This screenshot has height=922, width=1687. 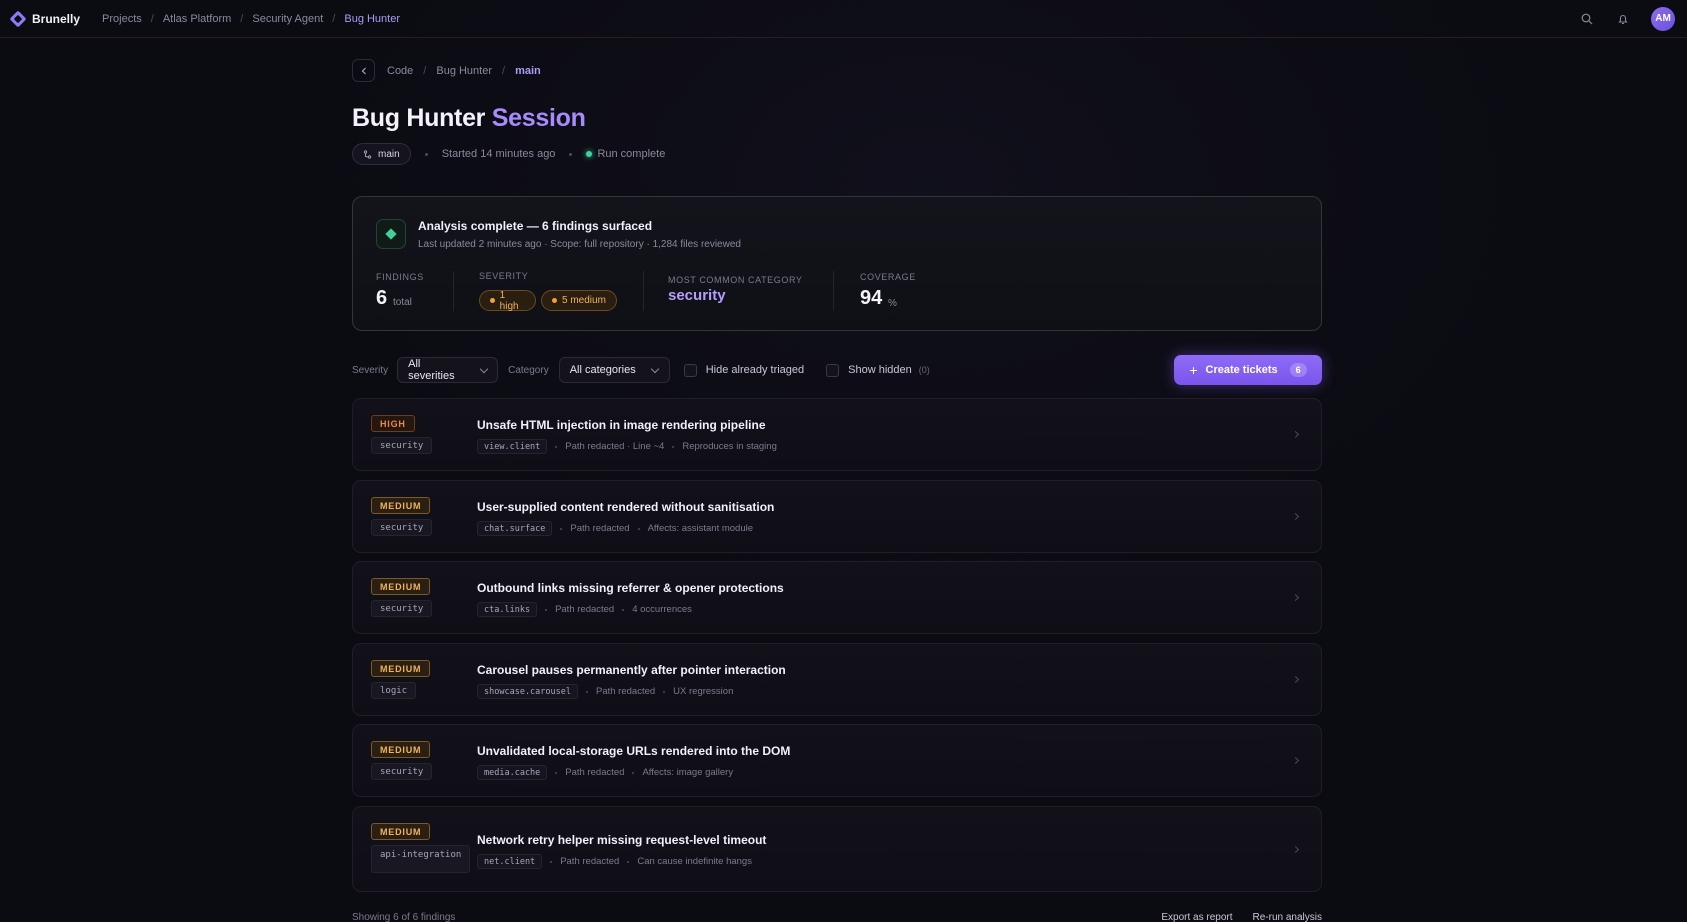 What do you see at coordinates (515, 528) in the screenshot?
I see `module-chip: chat.surface` at bounding box center [515, 528].